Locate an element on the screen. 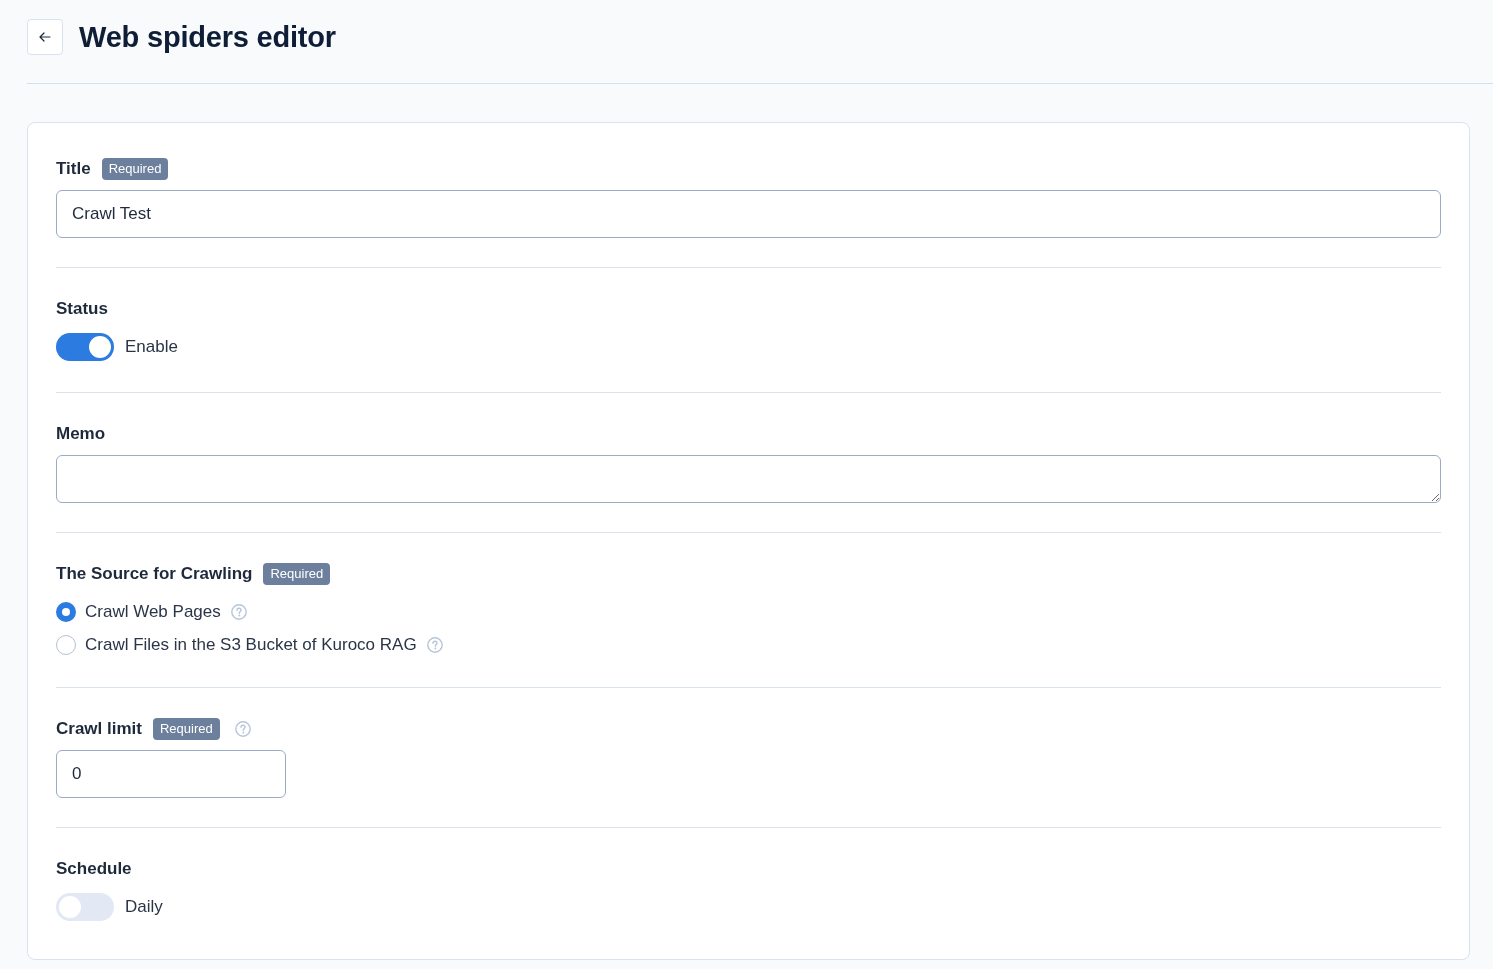 This screenshot has width=1493, height=969. title-input: Crawl Test is located at coordinates (748, 214).